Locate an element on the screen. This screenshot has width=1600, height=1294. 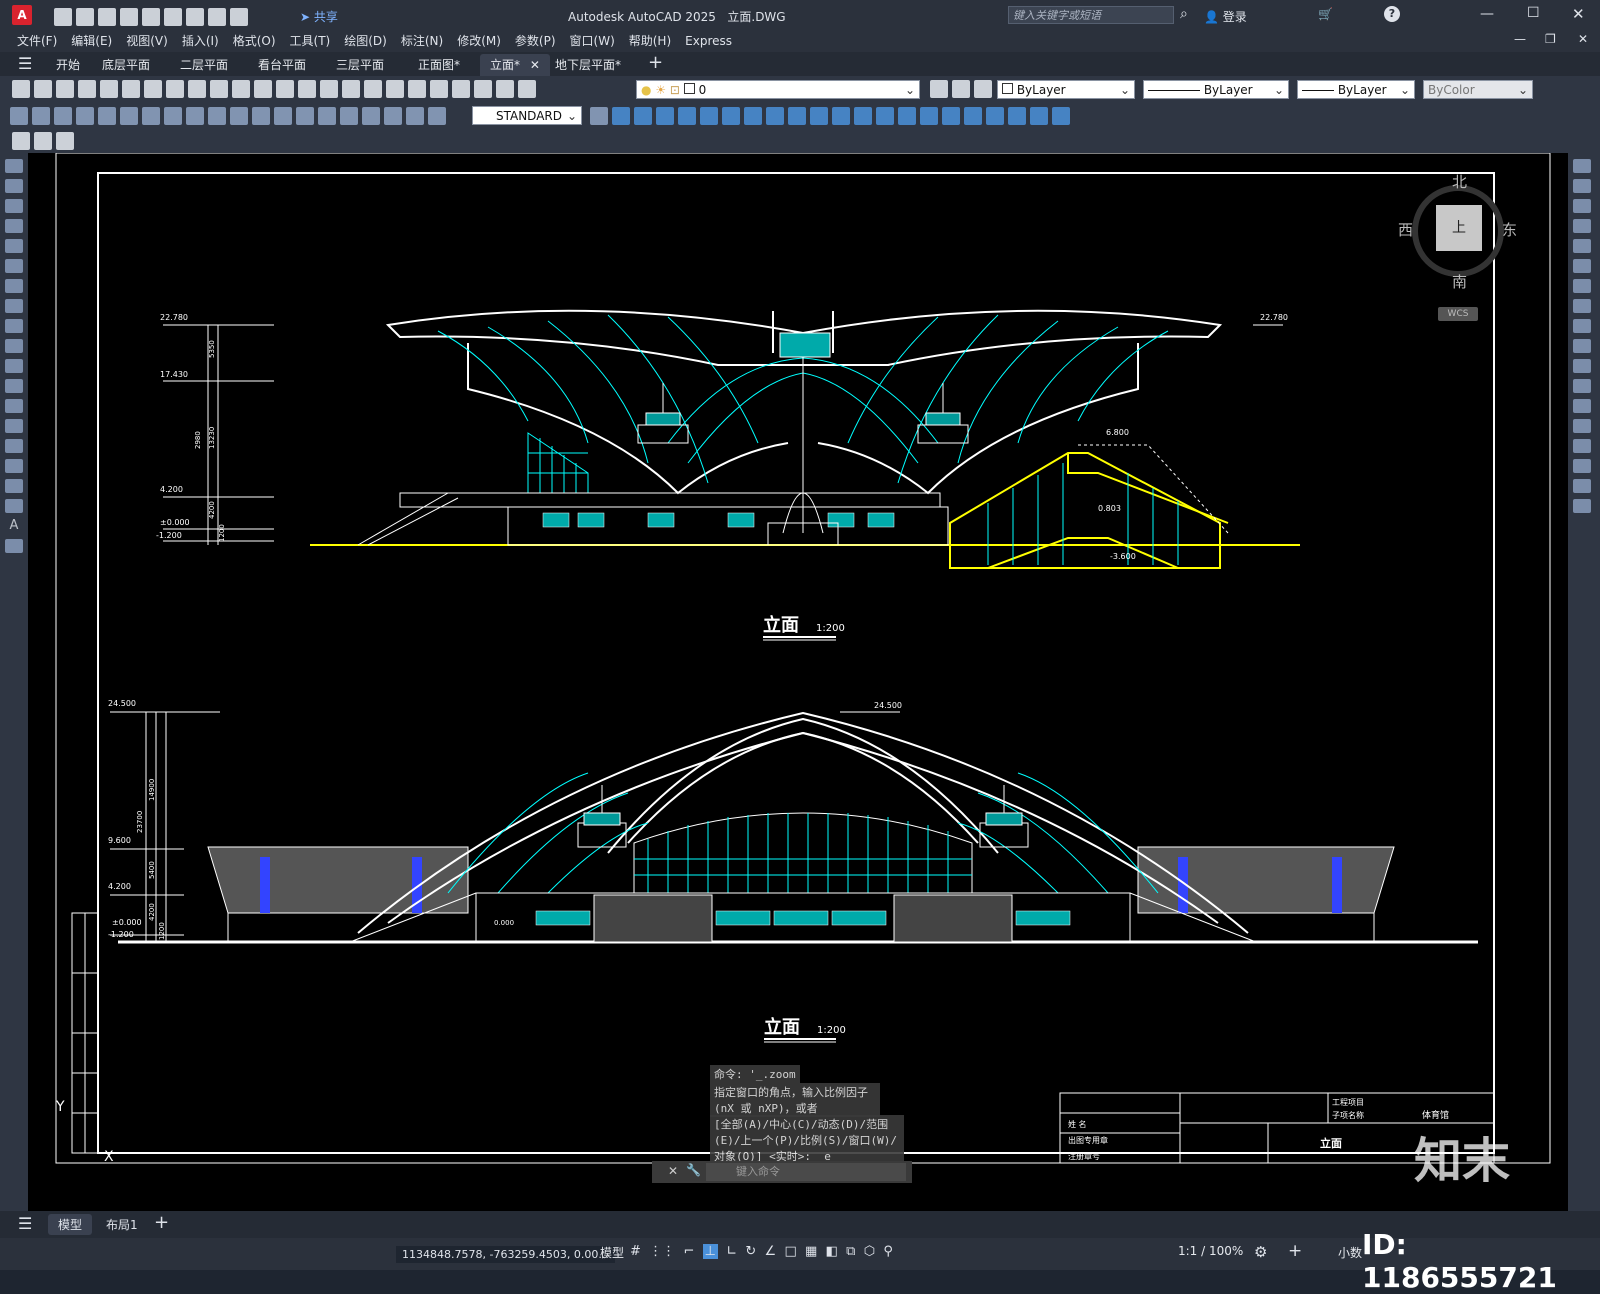
sheet-set-icon is located at coordinates (439, 89).